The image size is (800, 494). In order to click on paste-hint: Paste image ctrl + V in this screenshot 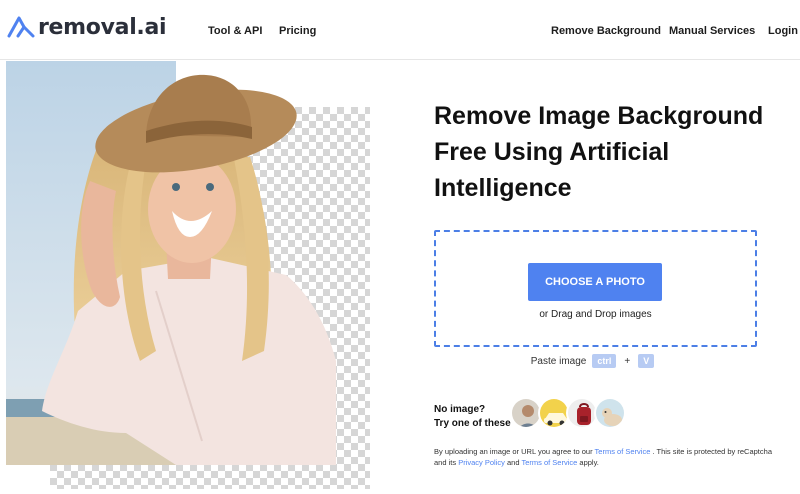, I will do `click(595, 361)`.